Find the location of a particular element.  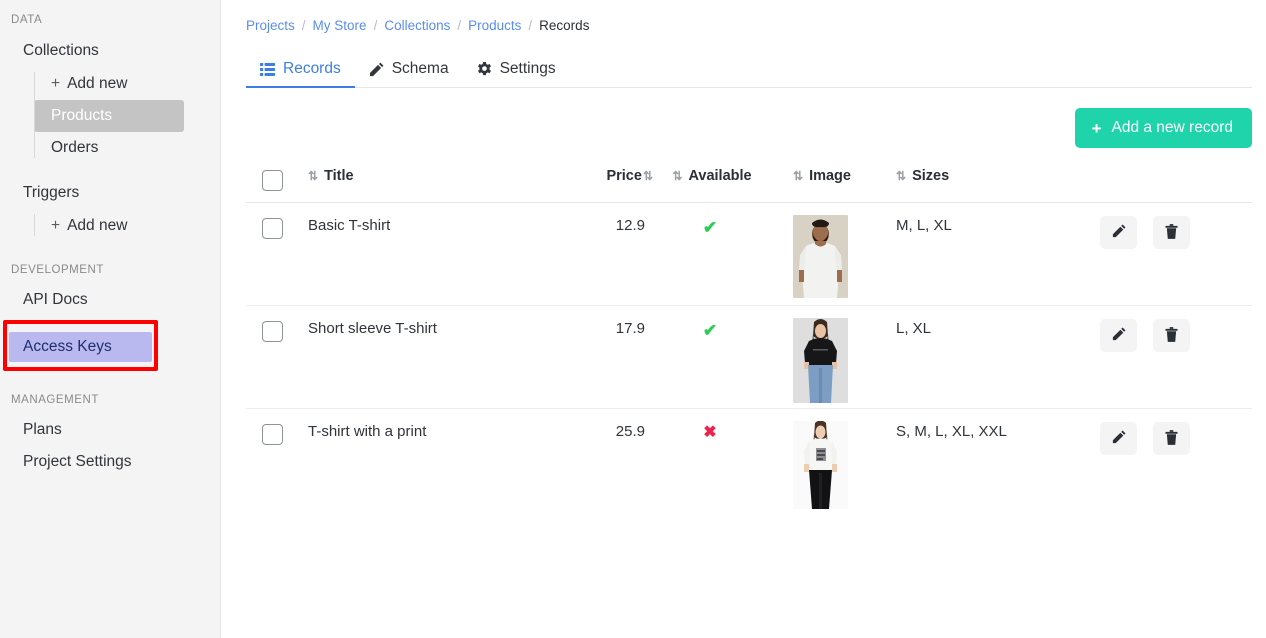

tab-bar: Records Schema Settings is located at coordinates (749, 71).